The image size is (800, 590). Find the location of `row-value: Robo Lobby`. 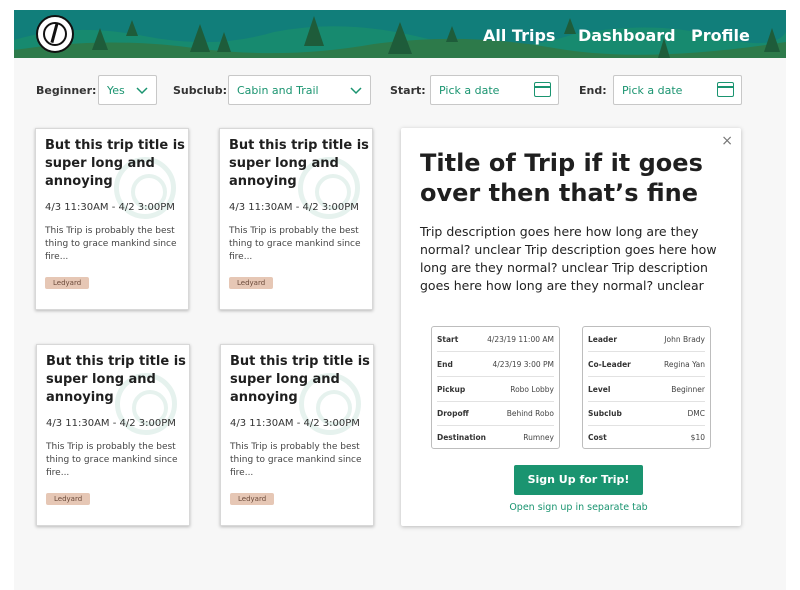

row-value: Robo Lobby is located at coordinates (532, 389).